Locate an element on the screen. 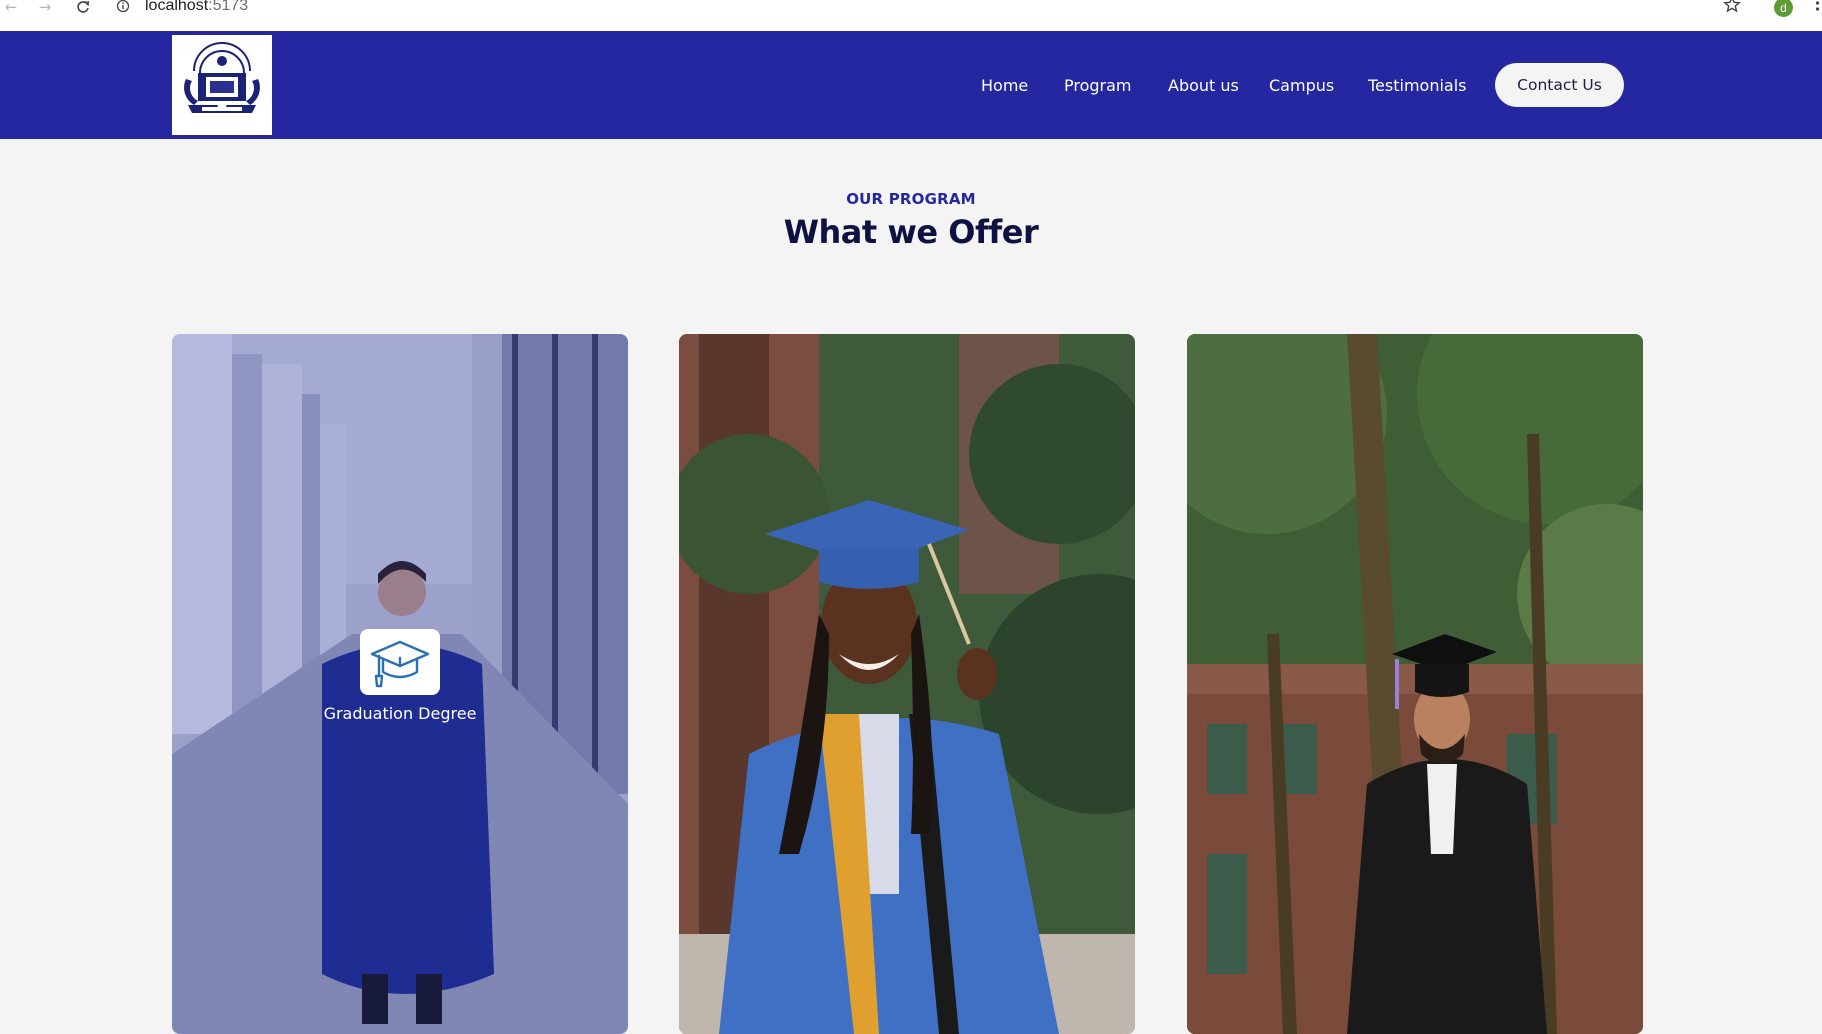  profile-avatar: d is located at coordinates (1783, 8).